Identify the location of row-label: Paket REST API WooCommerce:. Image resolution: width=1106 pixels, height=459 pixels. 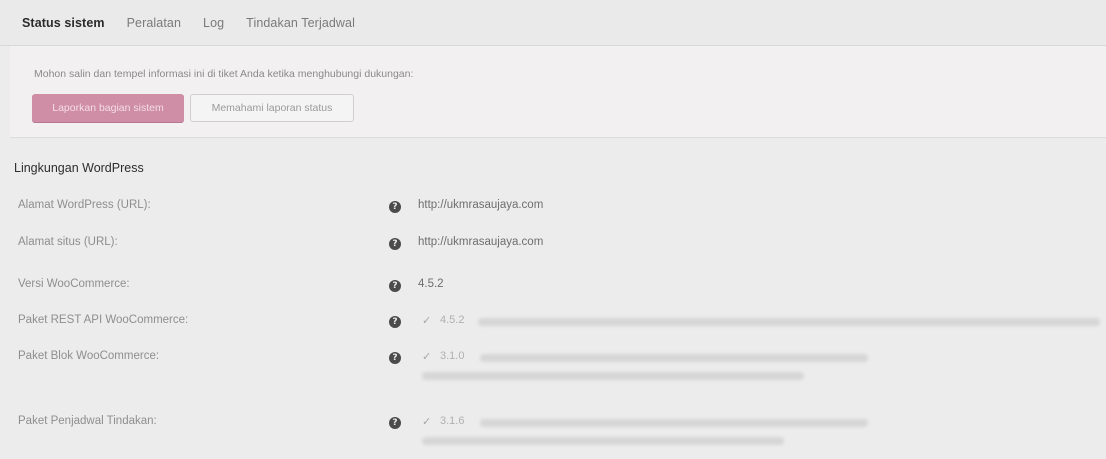
(103, 320).